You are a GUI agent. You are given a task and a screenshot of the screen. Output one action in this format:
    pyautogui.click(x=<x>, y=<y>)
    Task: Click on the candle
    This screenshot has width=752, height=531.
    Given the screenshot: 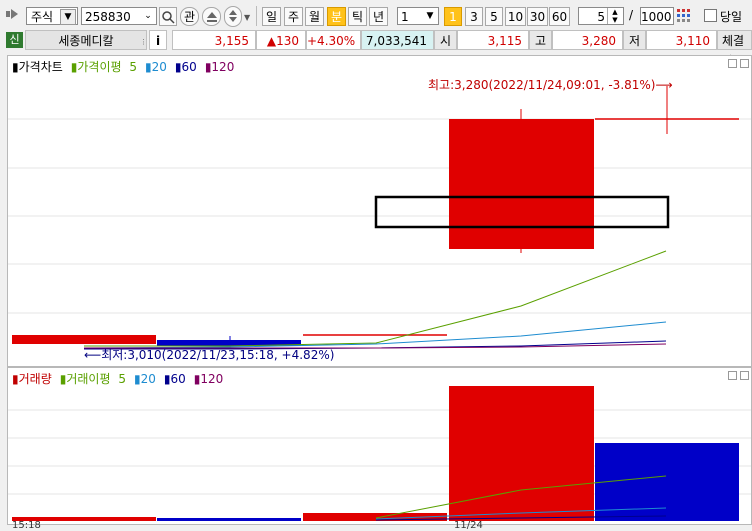 What is the action you would take?
    pyautogui.click(x=84, y=339)
    